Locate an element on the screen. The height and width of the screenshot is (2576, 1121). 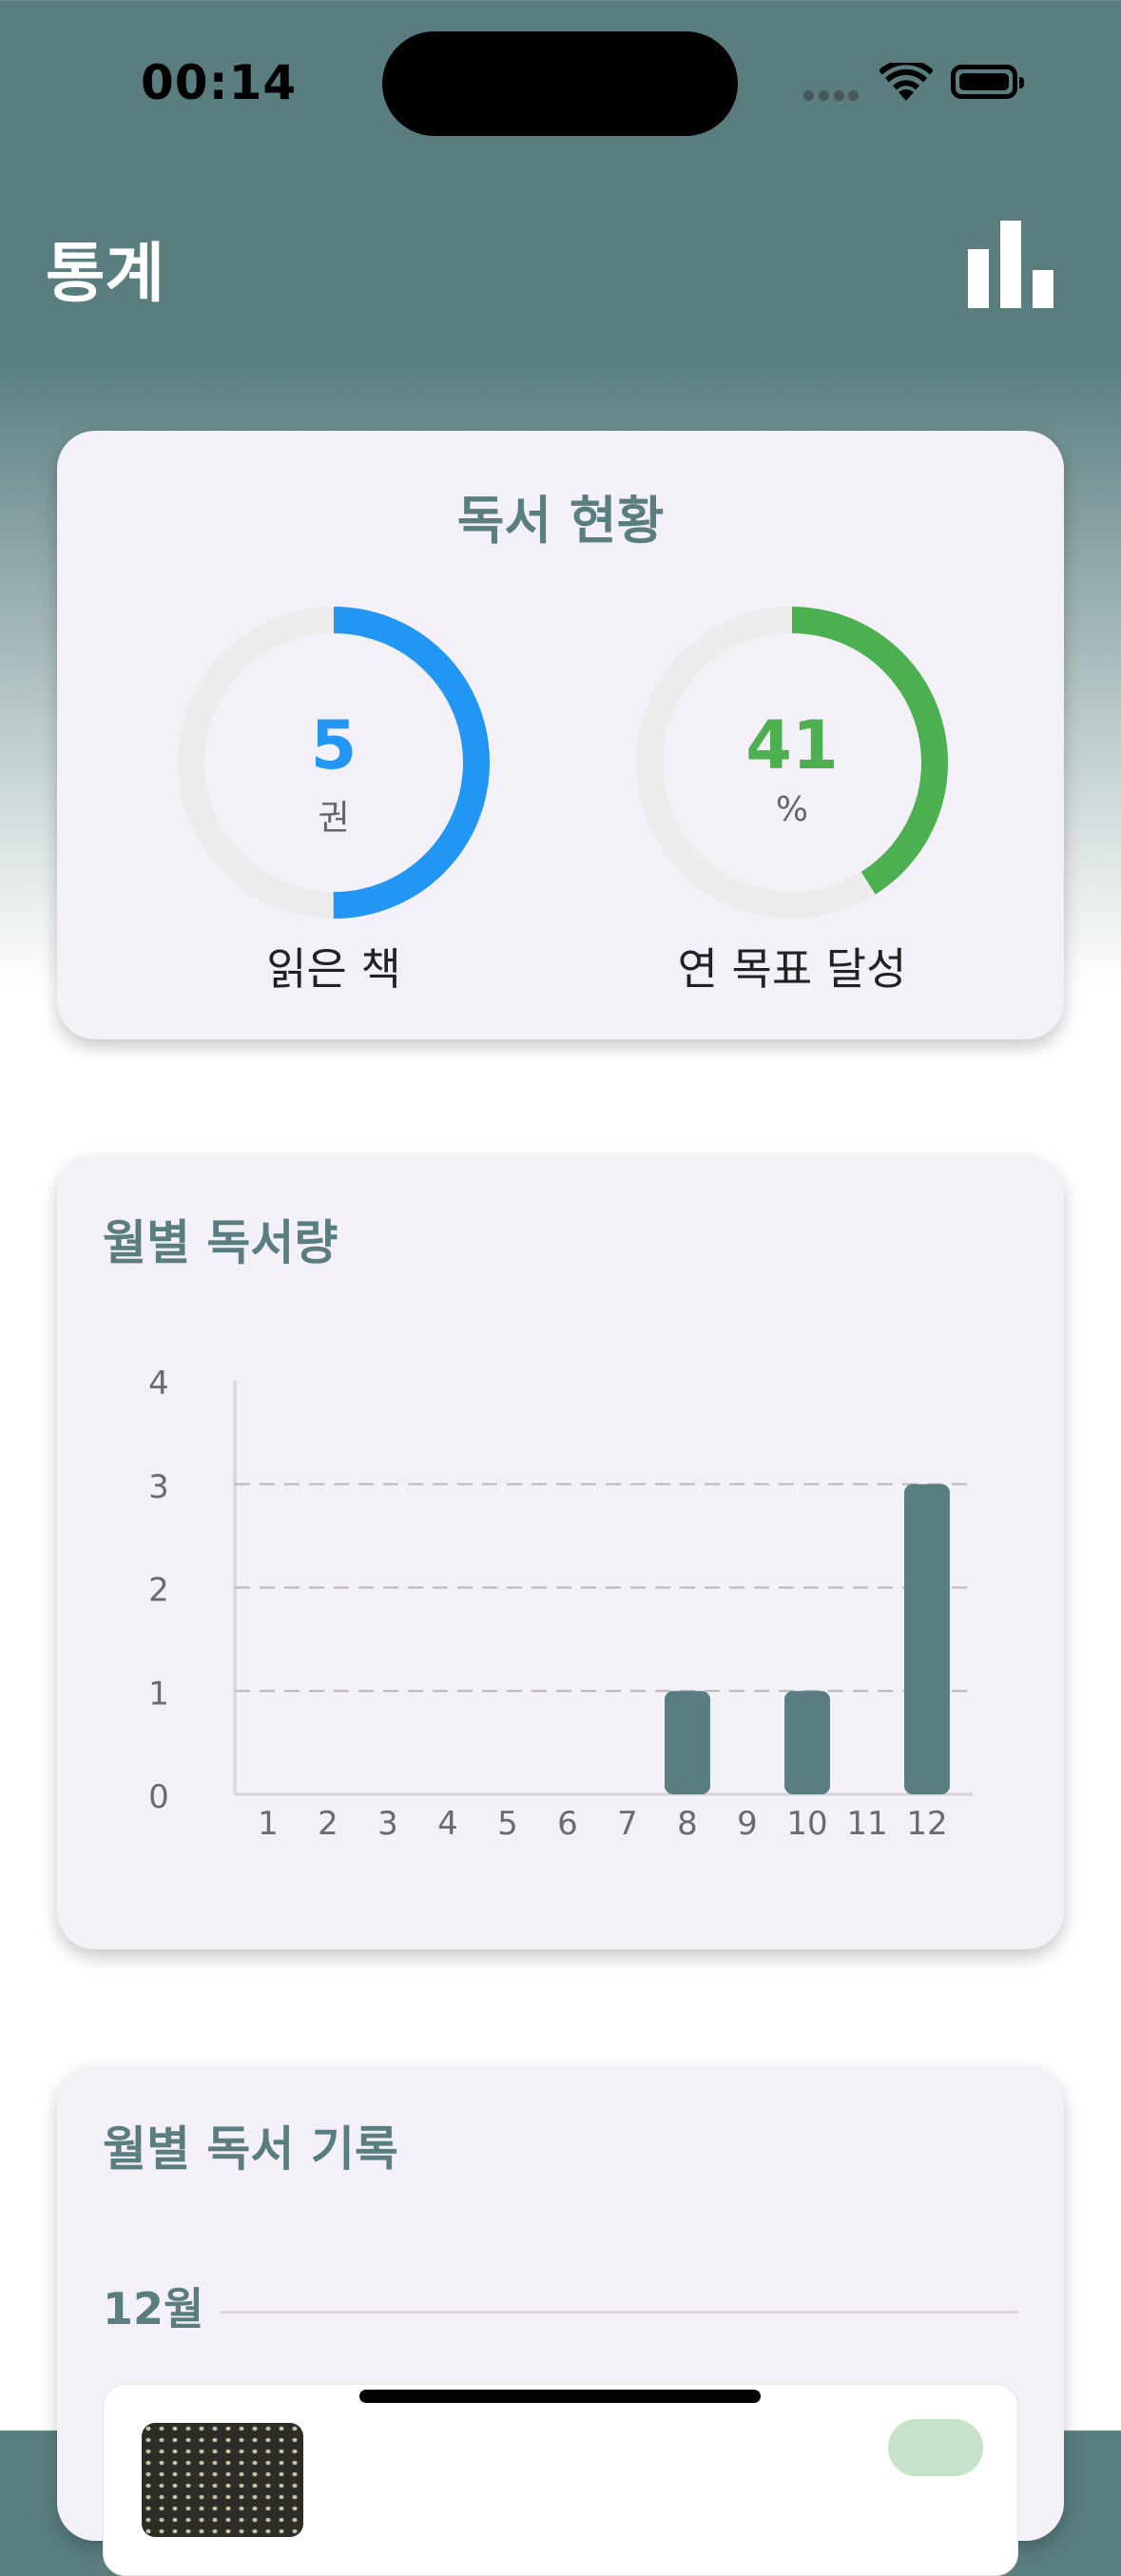
x-tick-label: 4 is located at coordinates (447, 1824).